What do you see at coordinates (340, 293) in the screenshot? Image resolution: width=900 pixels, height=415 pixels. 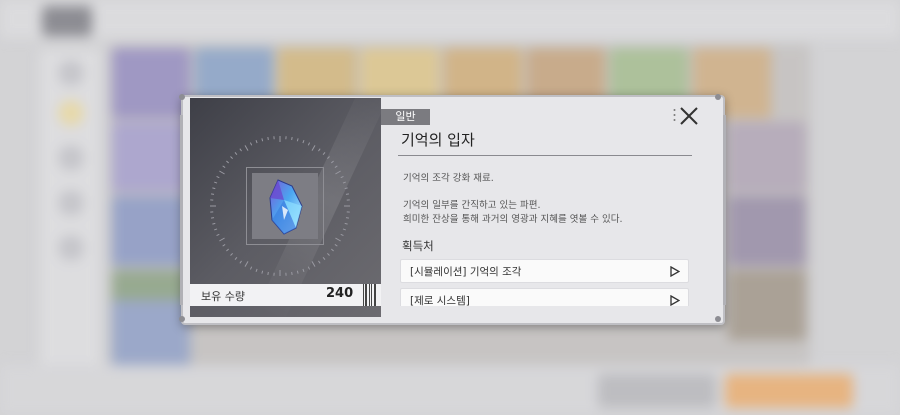 I see `owned-quantity-value: 240` at bounding box center [340, 293].